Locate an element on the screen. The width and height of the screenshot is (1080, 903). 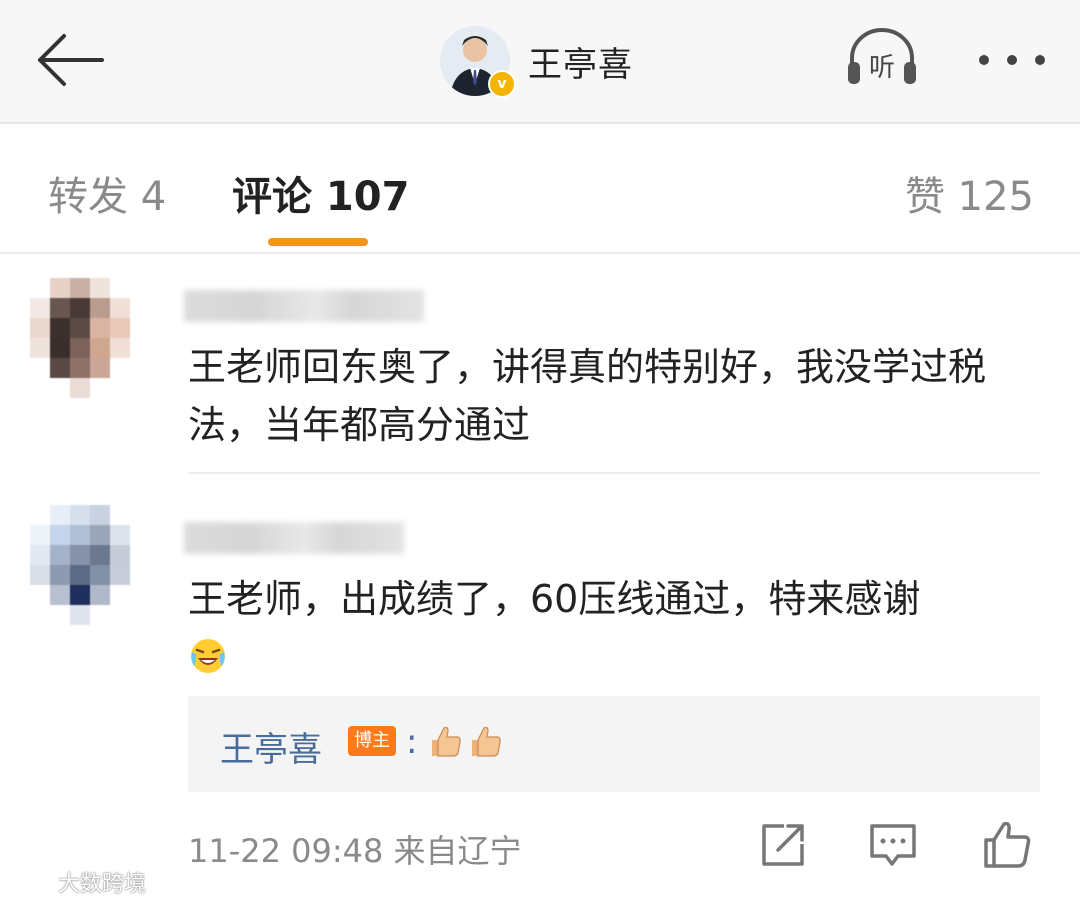
reply-author-link: 王亭喜 is located at coordinates (271, 746).